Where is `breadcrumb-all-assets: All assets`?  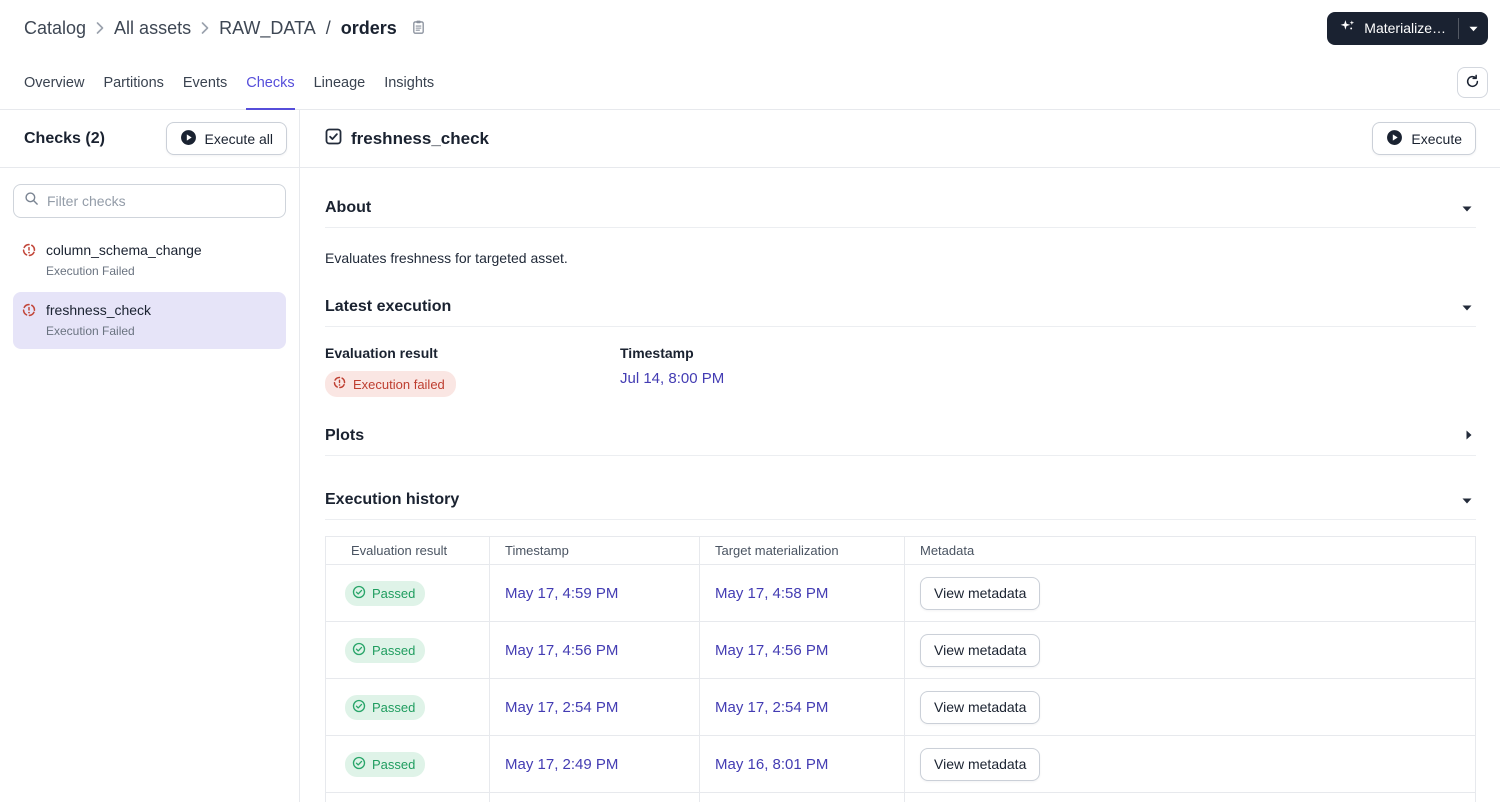 breadcrumb-all-assets: All assets is located at coordinates (152, 28).